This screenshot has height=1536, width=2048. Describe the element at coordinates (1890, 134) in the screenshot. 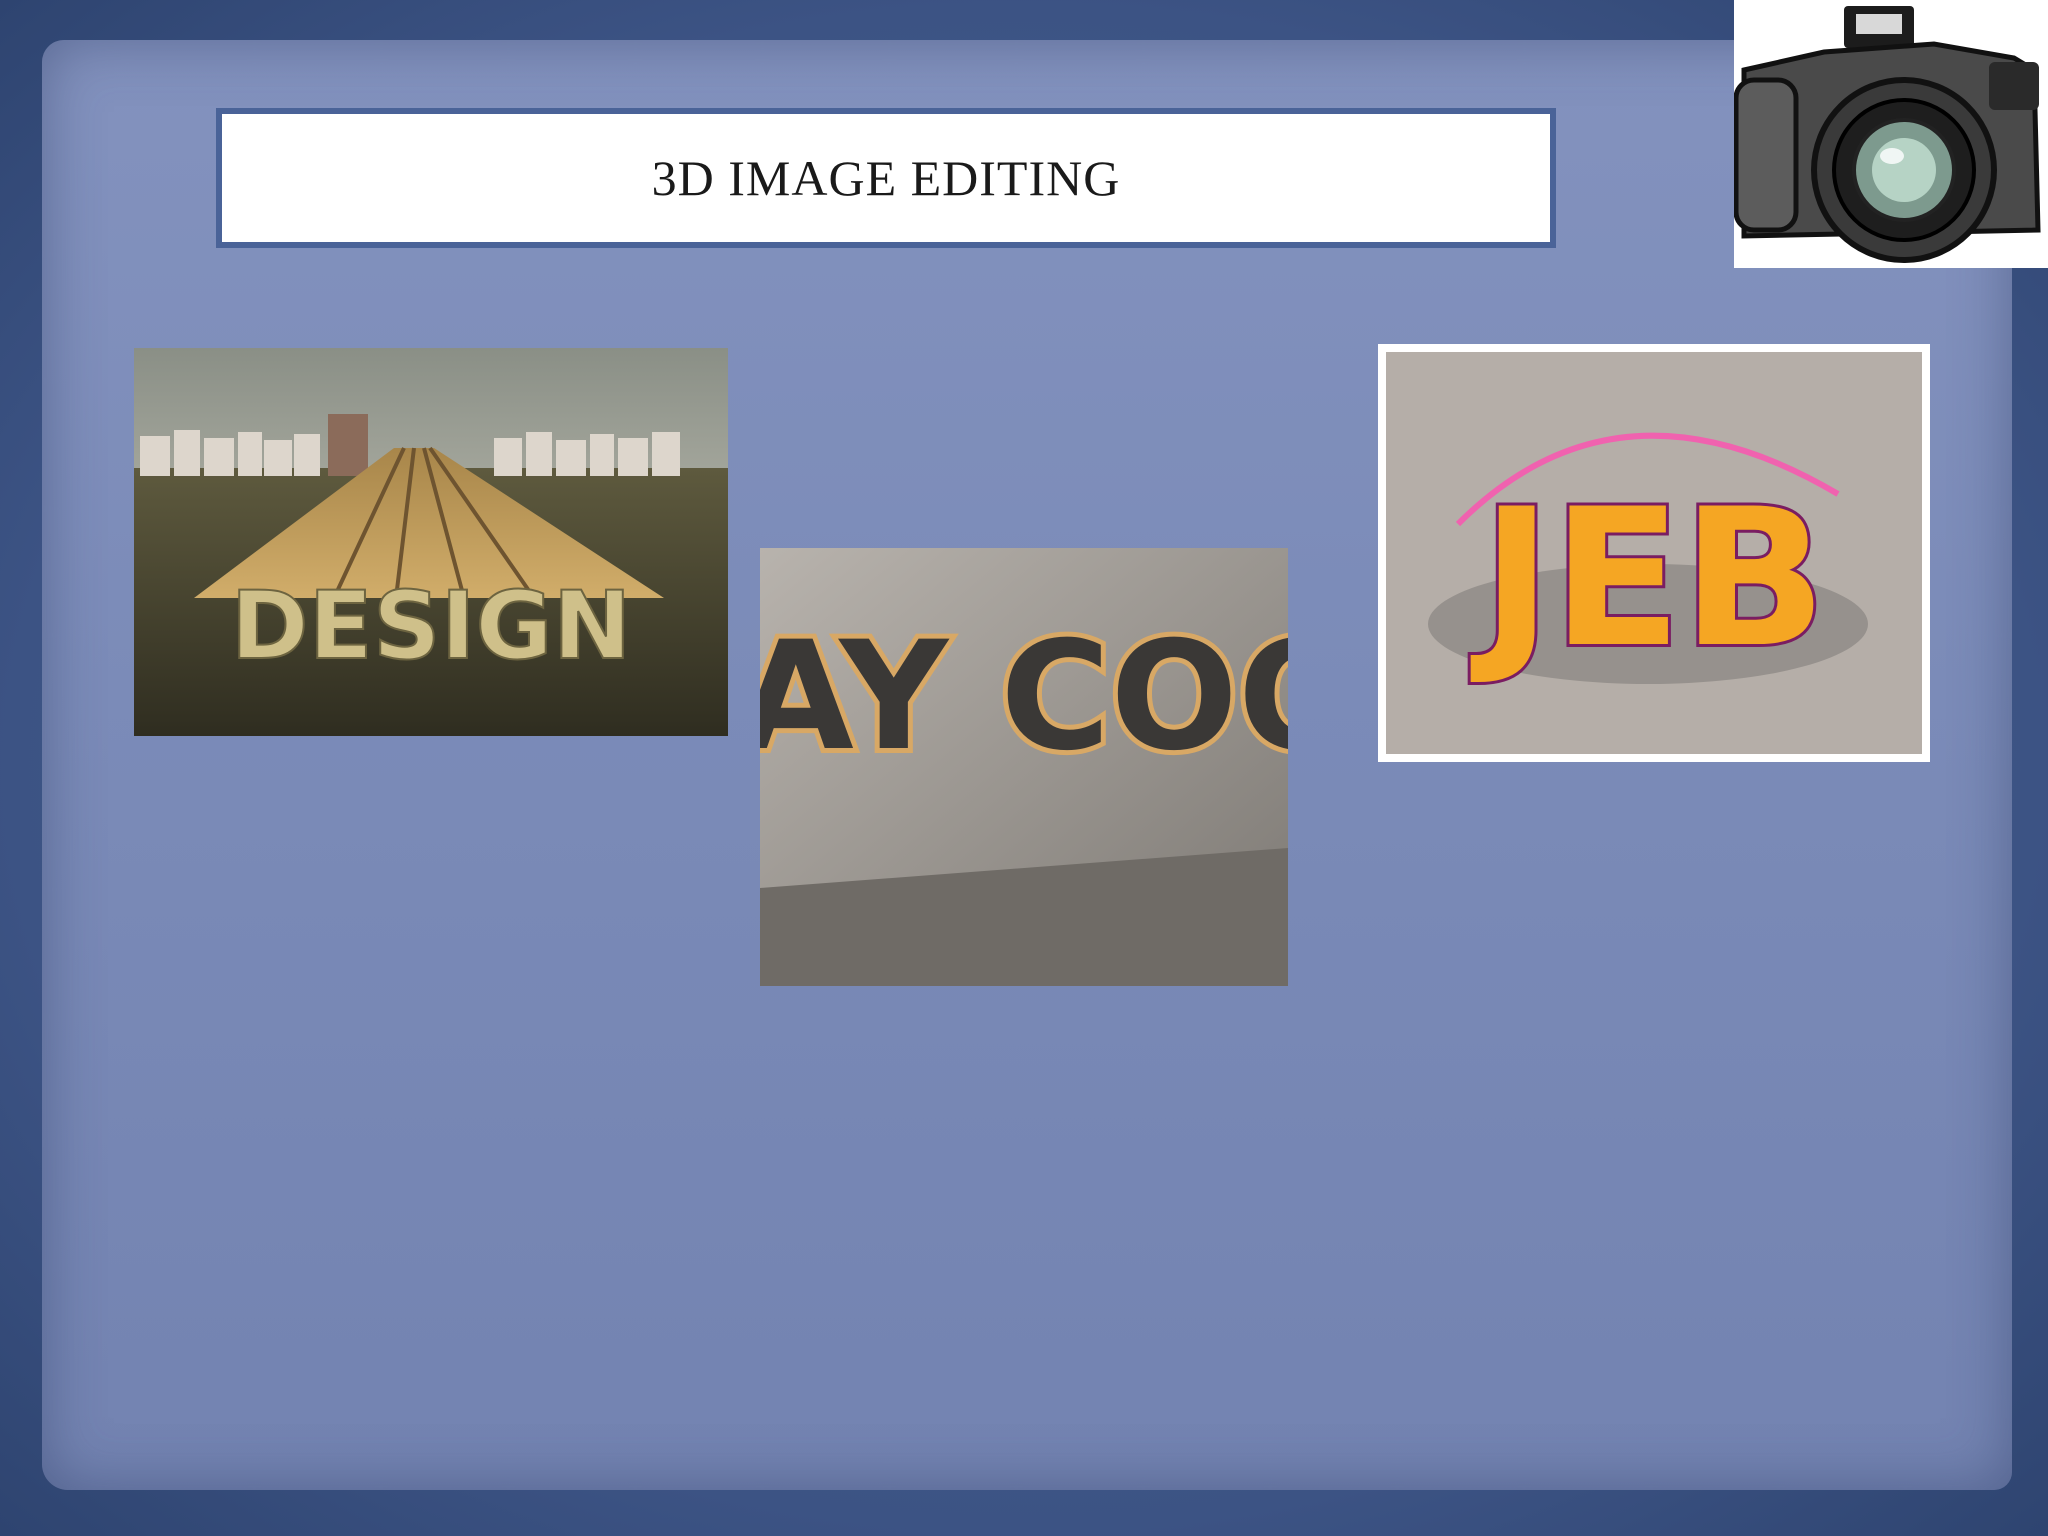

I see `camera-icon` at that location.